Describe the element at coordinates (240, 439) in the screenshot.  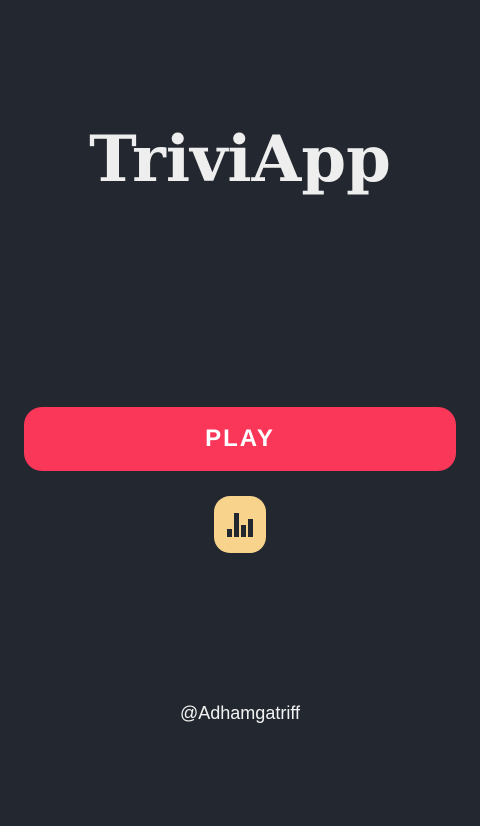
I see `play-button: PLAY` at that location.